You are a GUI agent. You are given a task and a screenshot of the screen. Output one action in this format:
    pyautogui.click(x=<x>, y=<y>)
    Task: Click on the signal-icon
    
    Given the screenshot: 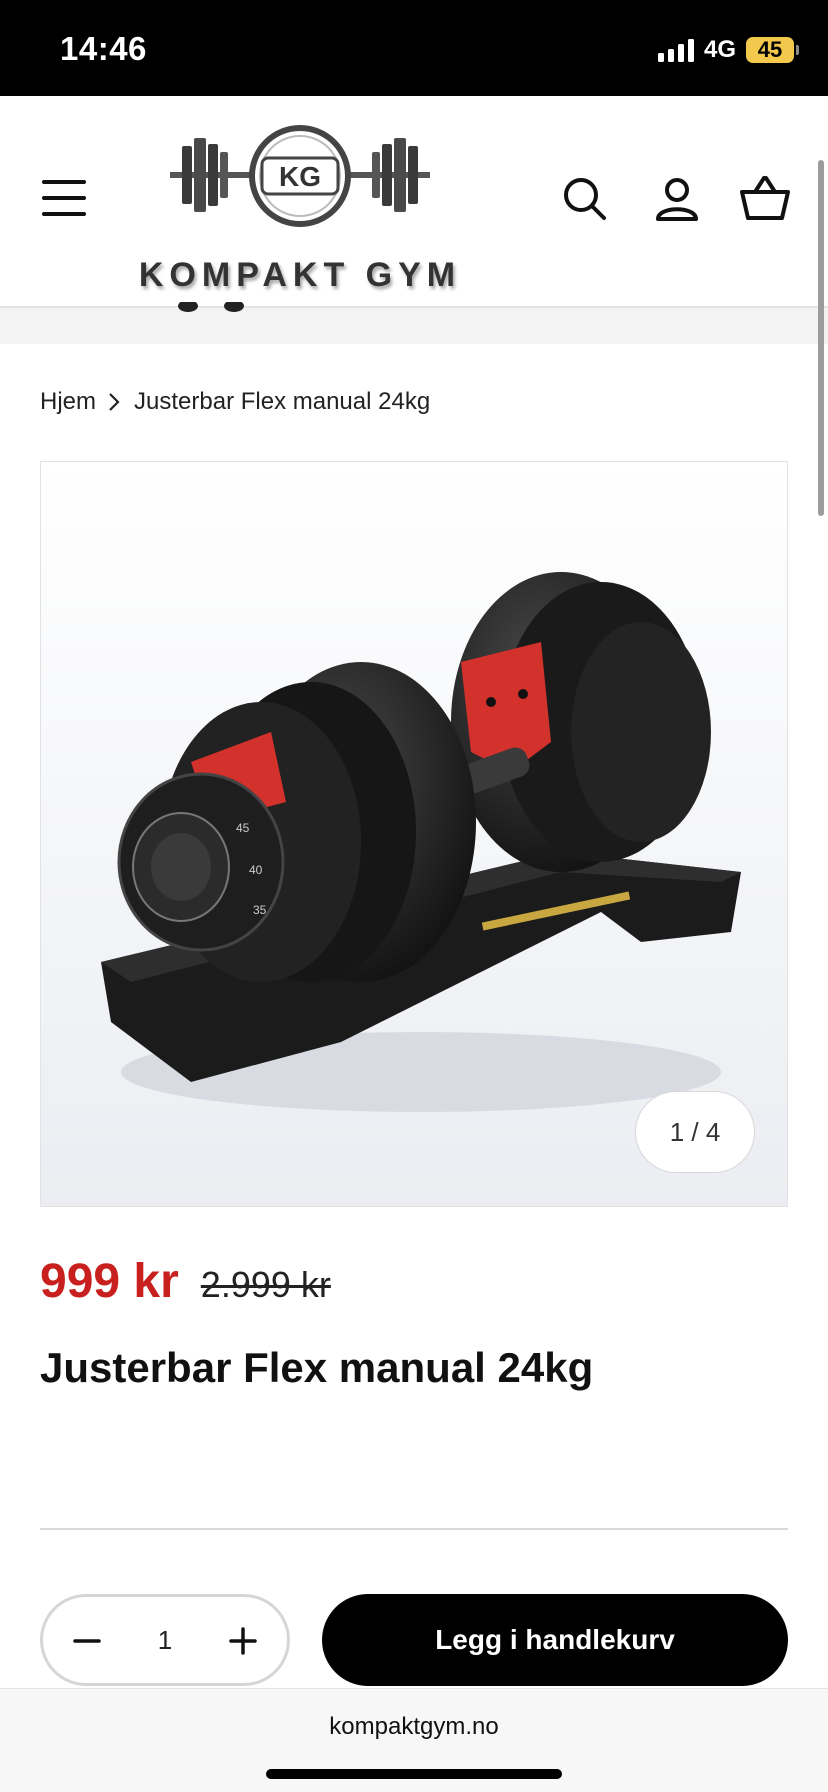 What is the action you would take?
    pyautogui.click(x=675, y=50)
    